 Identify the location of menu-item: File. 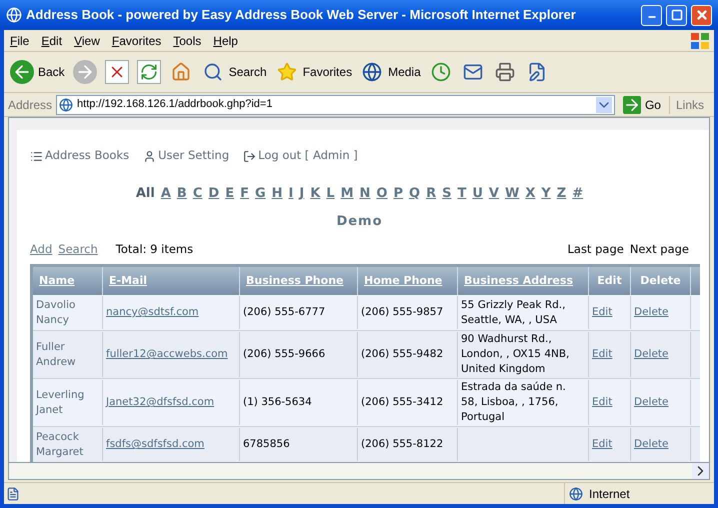
(20, 41).